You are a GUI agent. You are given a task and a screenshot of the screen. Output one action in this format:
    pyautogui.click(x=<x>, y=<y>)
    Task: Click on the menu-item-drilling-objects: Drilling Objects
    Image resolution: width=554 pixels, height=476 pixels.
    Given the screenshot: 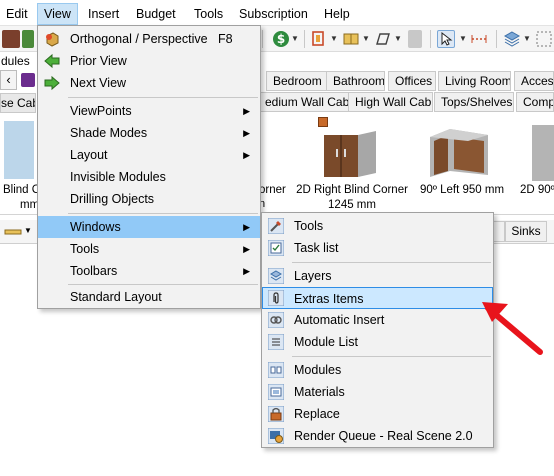 What is the action you would take?
    pyautogui.click(x=149, y=199)
    